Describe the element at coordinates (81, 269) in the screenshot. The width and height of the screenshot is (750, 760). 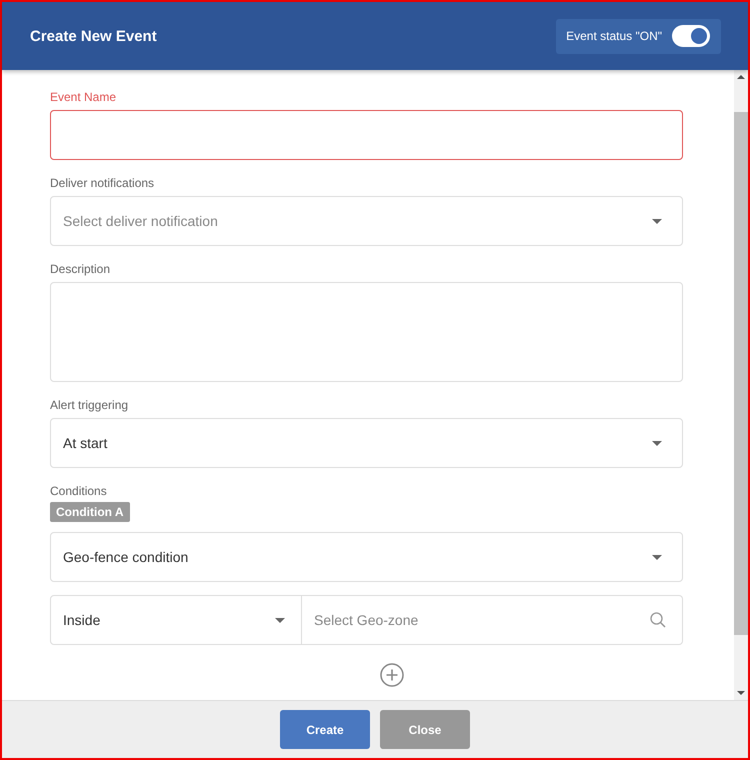
I see `field-label: Description` at that location.